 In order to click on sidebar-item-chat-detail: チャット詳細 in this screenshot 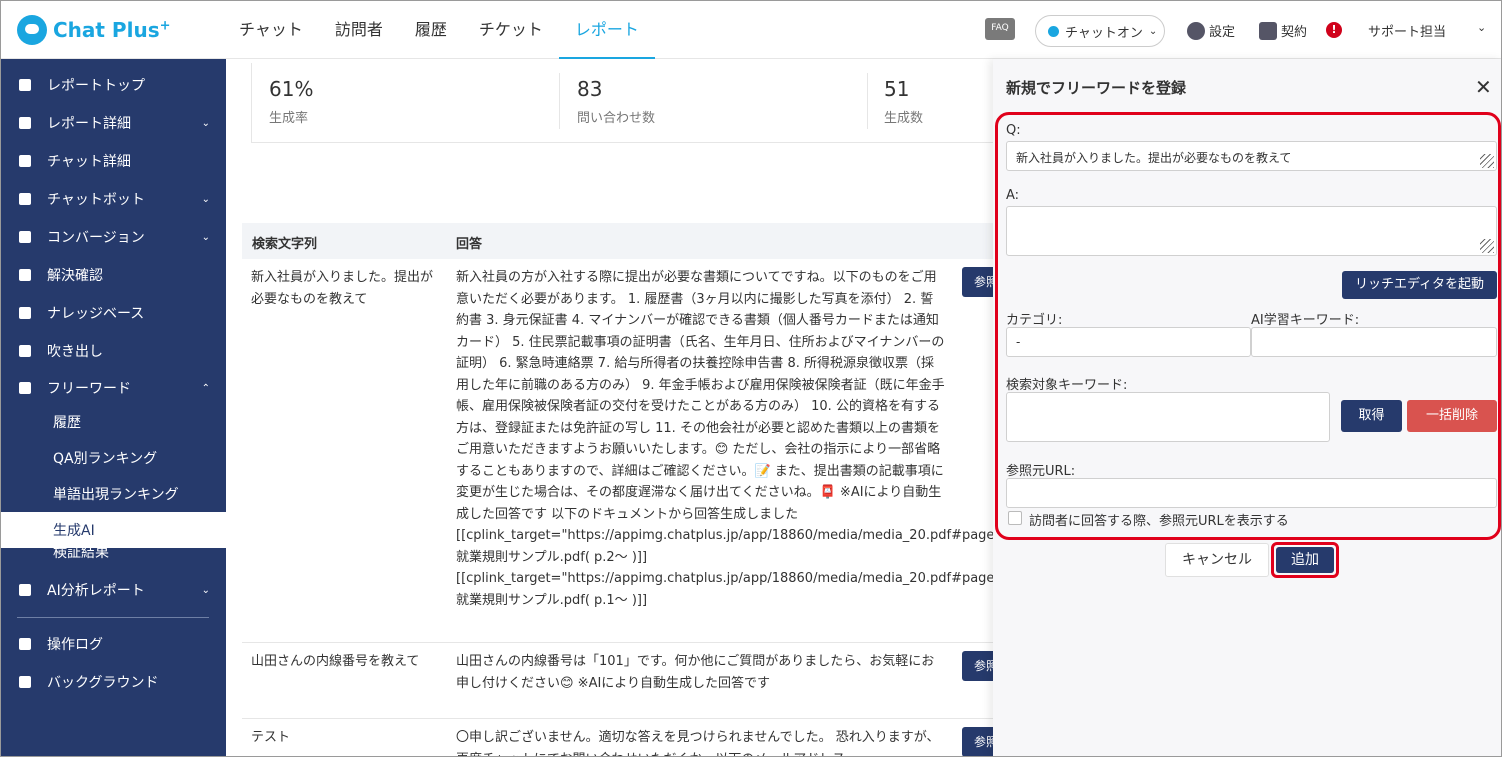, I will do `click(113, 161)`.